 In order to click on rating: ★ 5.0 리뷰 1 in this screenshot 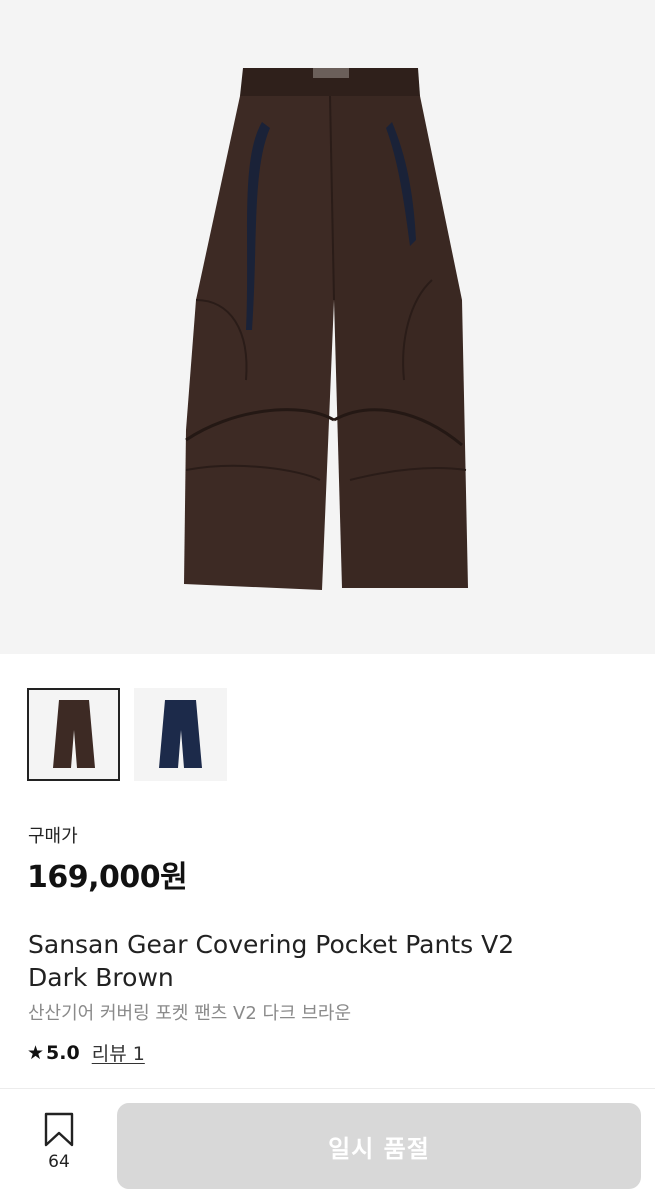, I will do `click(86, 1052)`.